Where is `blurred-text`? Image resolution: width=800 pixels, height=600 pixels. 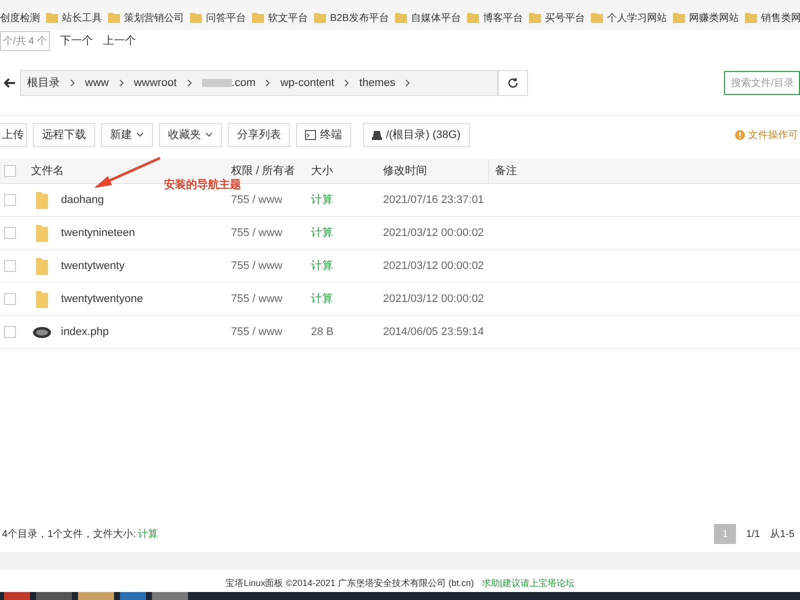
blurred-text is located at coordinates (217, 83).